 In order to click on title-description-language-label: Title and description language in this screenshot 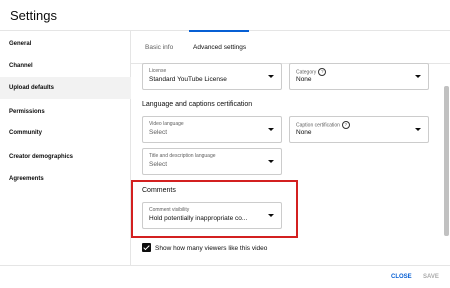, I will do `click(182, 156)`.